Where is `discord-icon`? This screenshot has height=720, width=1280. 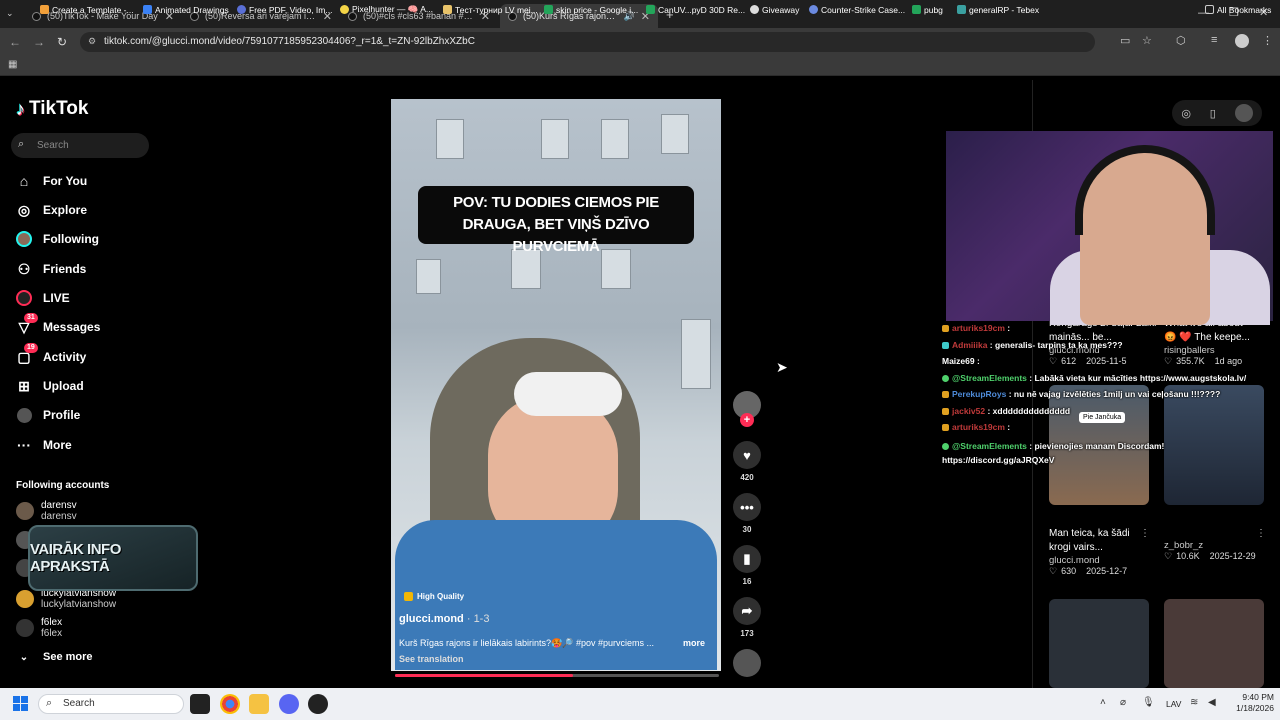 discord-icon is located at coordinates (289, 704).